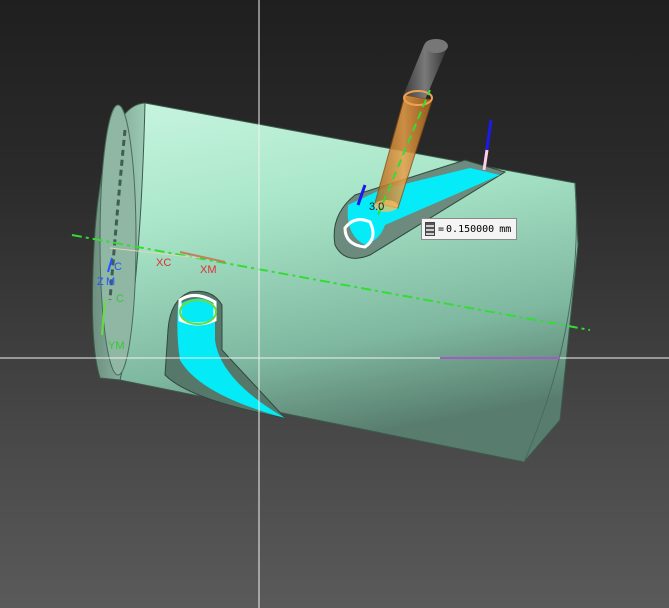  What do you see at coordinates (430, 229) in the screenshot?
I see `tooltip-grid-icon` at bounding box center [430, 229].